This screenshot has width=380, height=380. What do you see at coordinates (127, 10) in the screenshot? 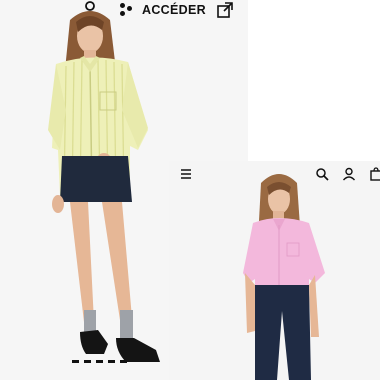
I see `dots-icon` at bounding box center [127, 10].